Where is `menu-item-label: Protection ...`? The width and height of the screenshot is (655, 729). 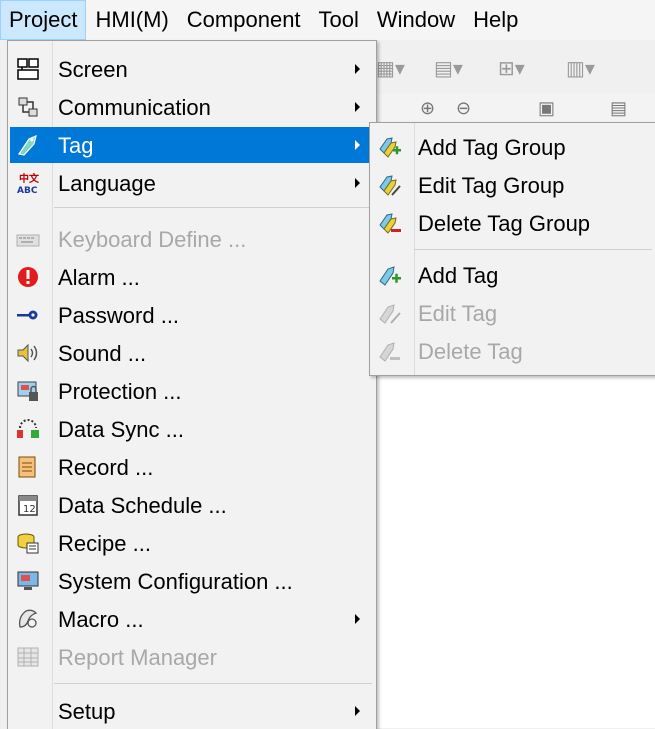 menu-item-label: Protection ... is located at coordinates (120, 391).